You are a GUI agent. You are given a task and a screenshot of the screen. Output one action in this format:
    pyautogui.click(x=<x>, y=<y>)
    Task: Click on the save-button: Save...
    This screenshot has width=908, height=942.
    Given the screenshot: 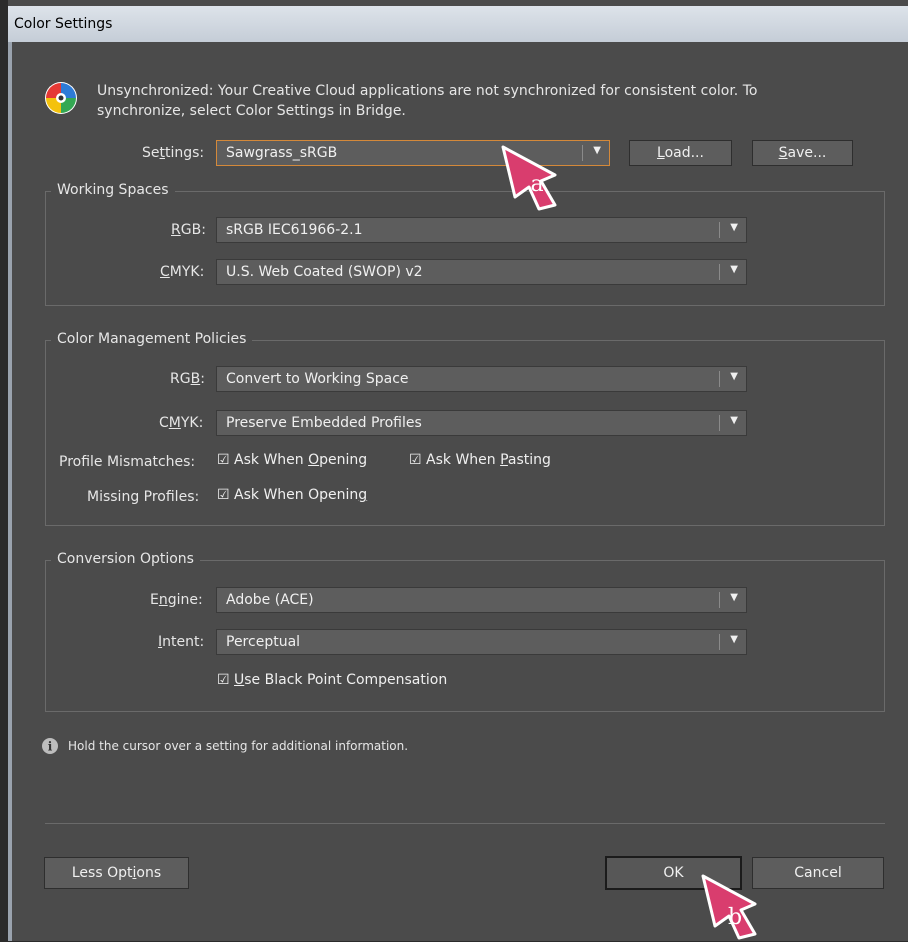 What is the action you would take?
    pyautogui.click(x=802, y=153)
    